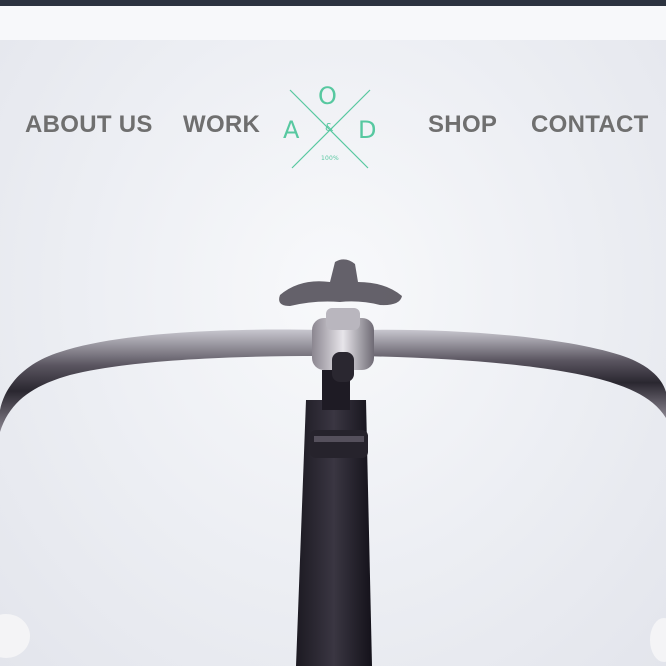 Image resolution: width=666 pixels, height=666 pixels. I want to click on nav-work: WORK, so click(221, 125).